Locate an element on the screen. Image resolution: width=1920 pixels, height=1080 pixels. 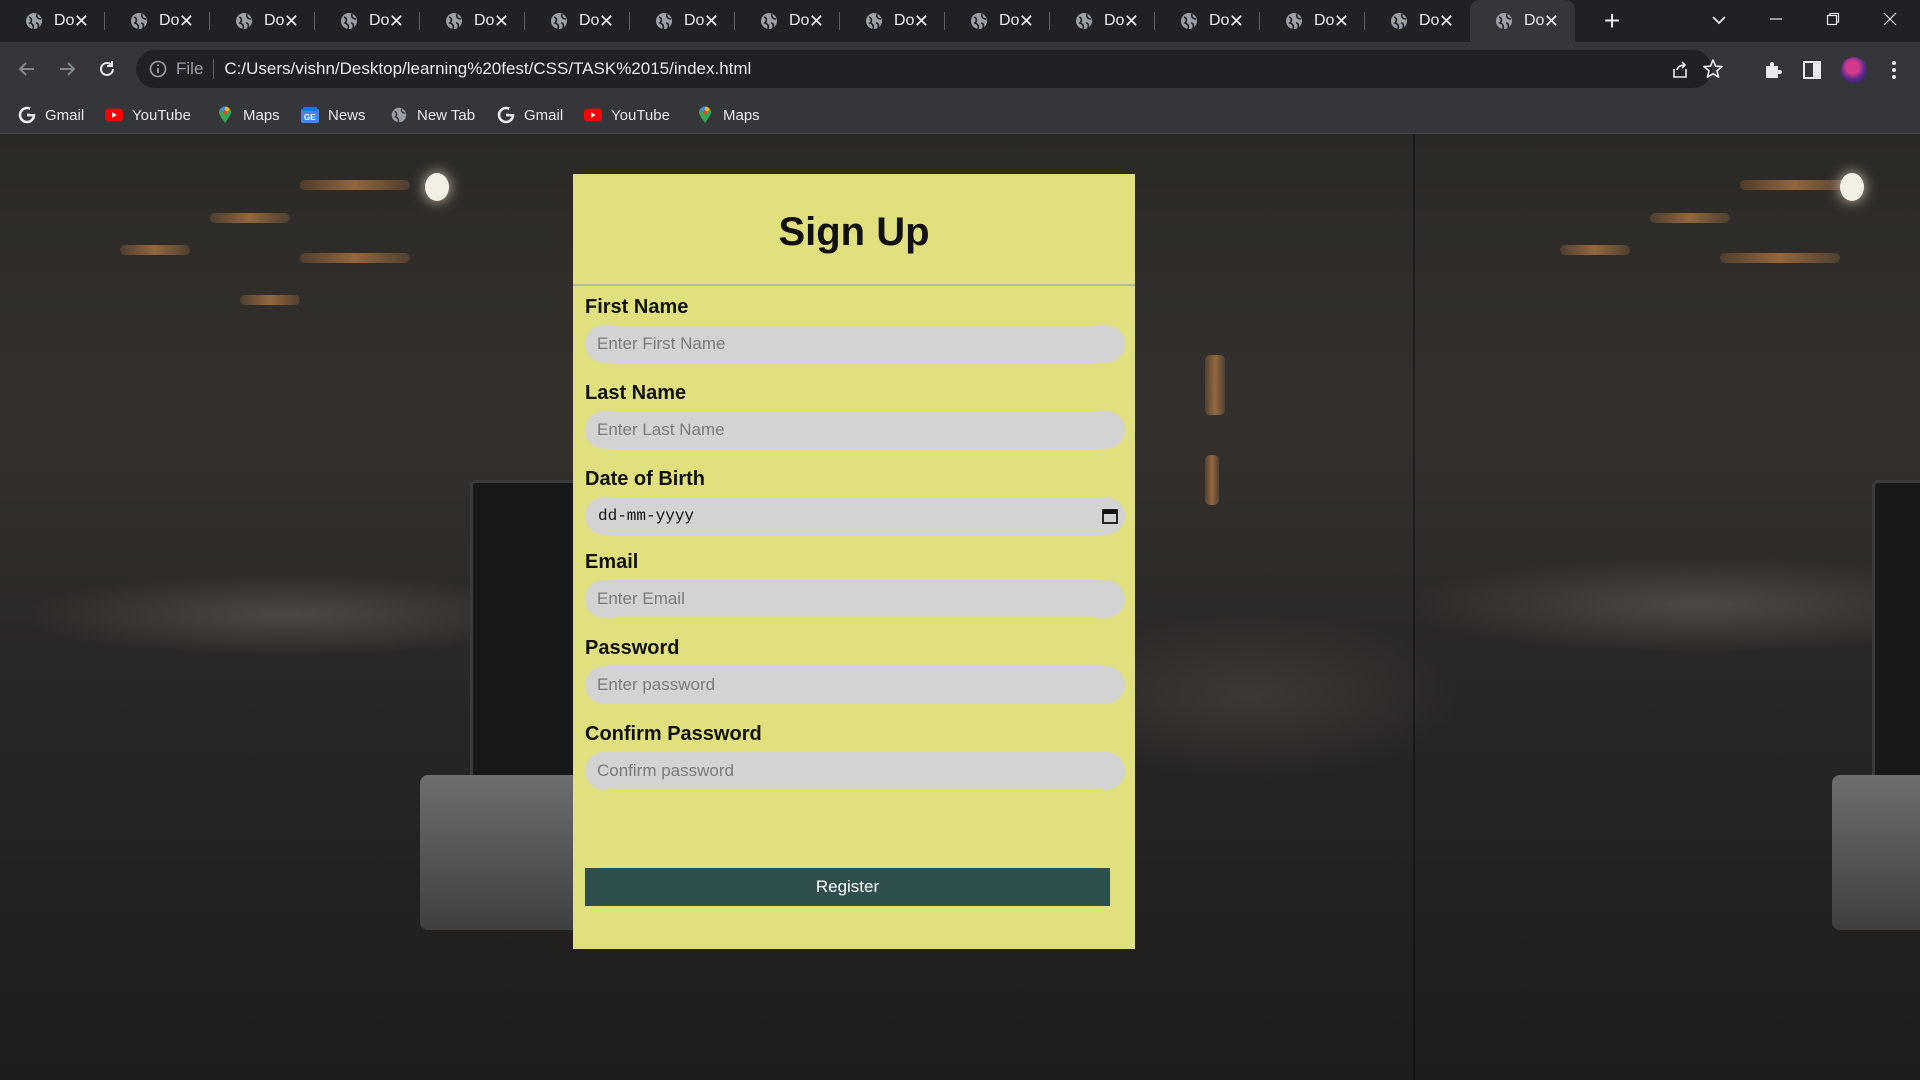
back-button is located at coordinates (27, 69).